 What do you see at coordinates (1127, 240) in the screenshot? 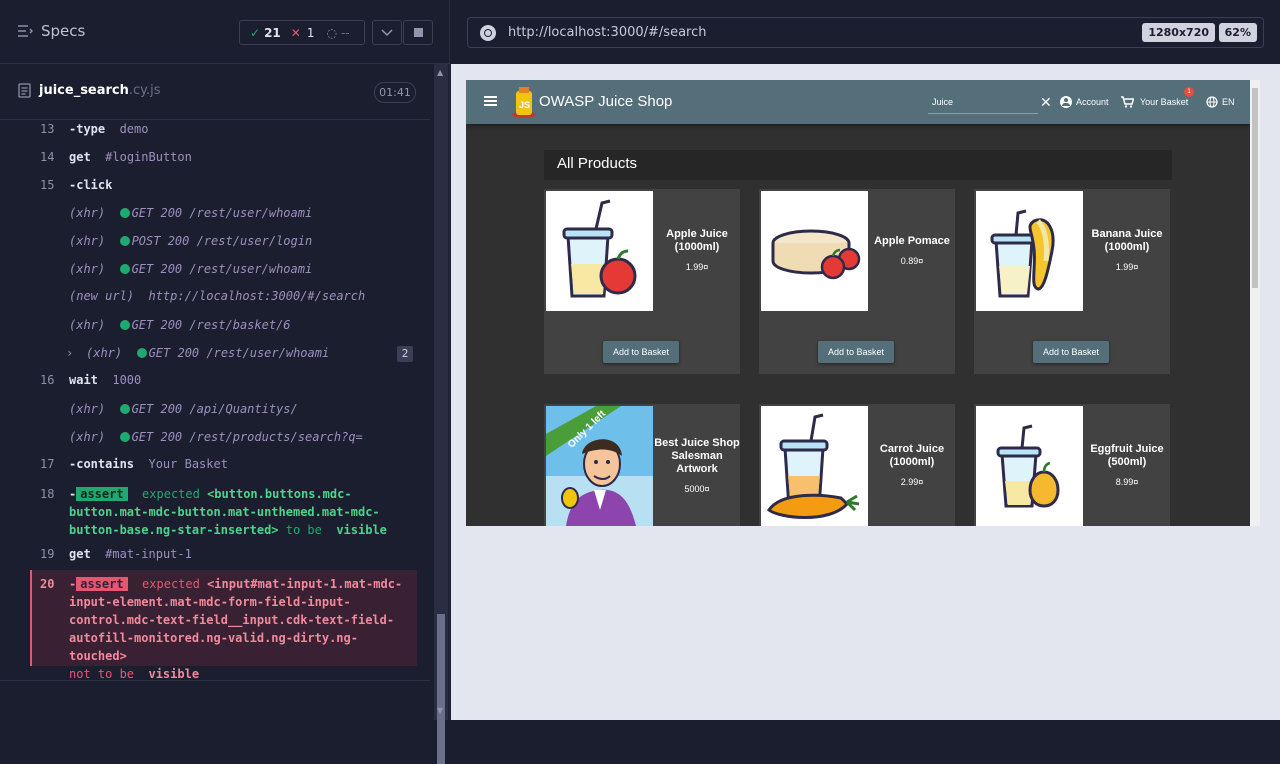
I see `product-name: Banana Juice (1000ml)` at bounding box center [1127, 240].